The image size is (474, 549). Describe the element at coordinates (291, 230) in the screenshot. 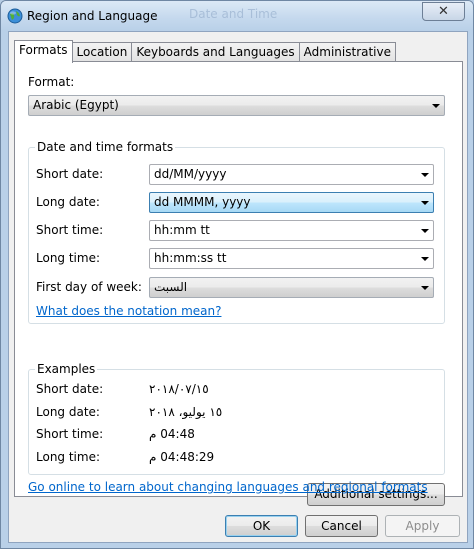

I see `short-time-dropdown: hh:mm tt` at that location.